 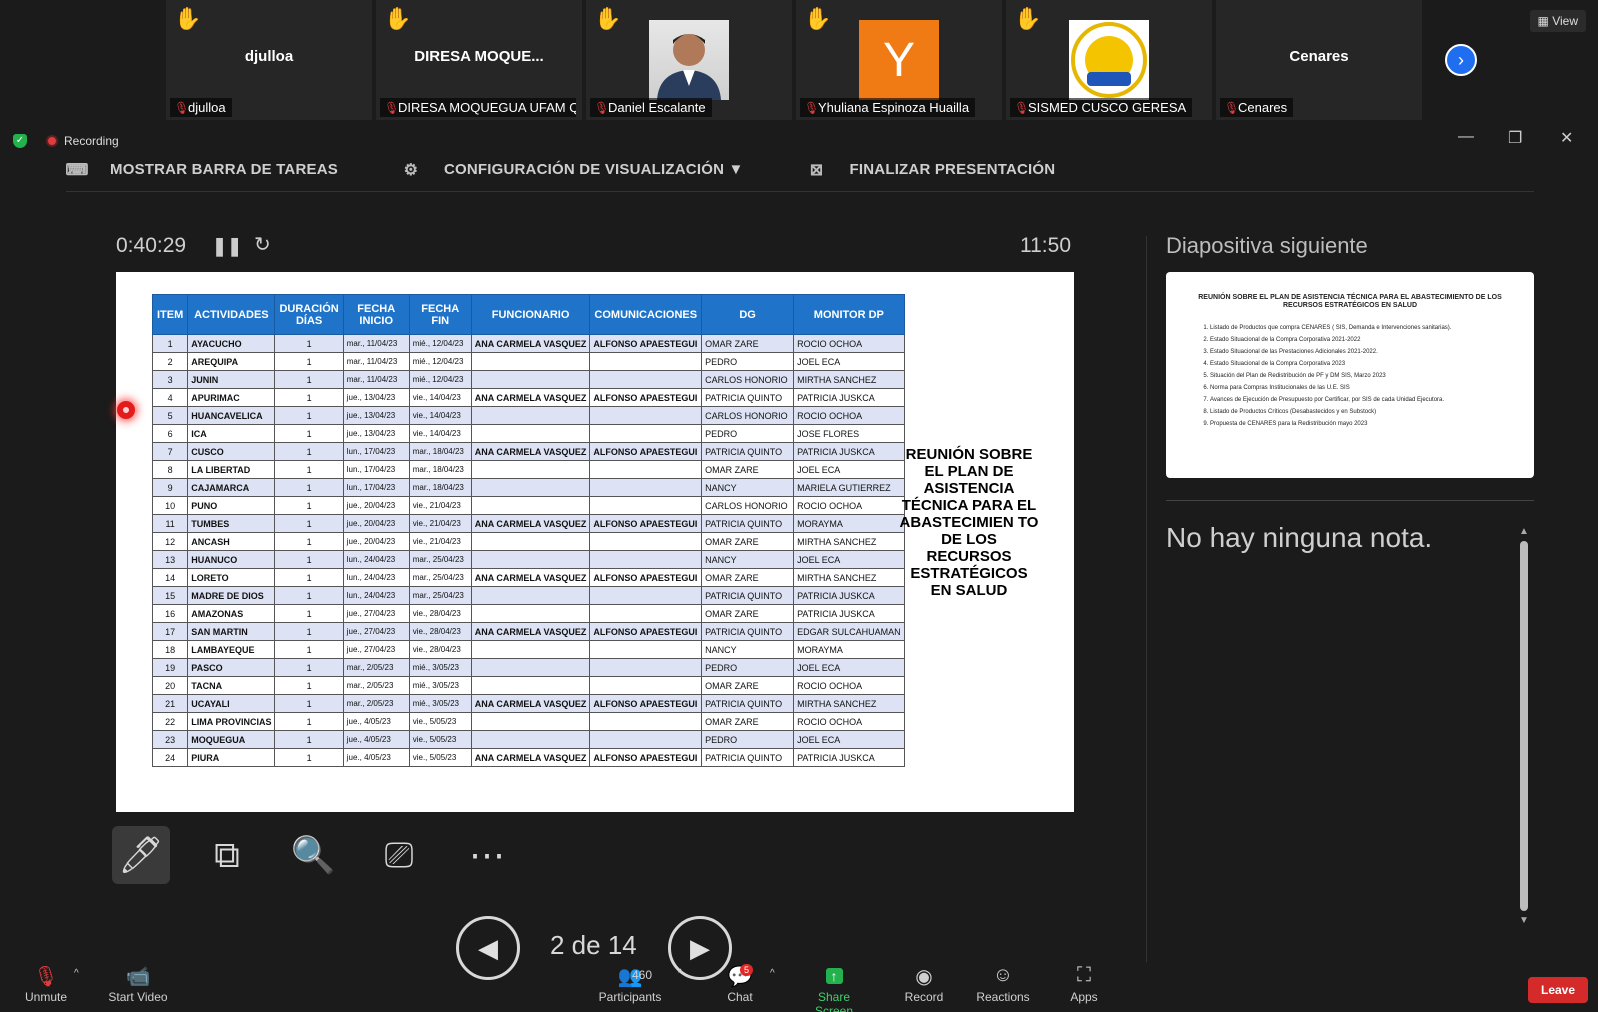 What do you see at coordinates (630, 997) in the screenshot?
I see `participants-label: Participants` at bounding box center [630, 997].